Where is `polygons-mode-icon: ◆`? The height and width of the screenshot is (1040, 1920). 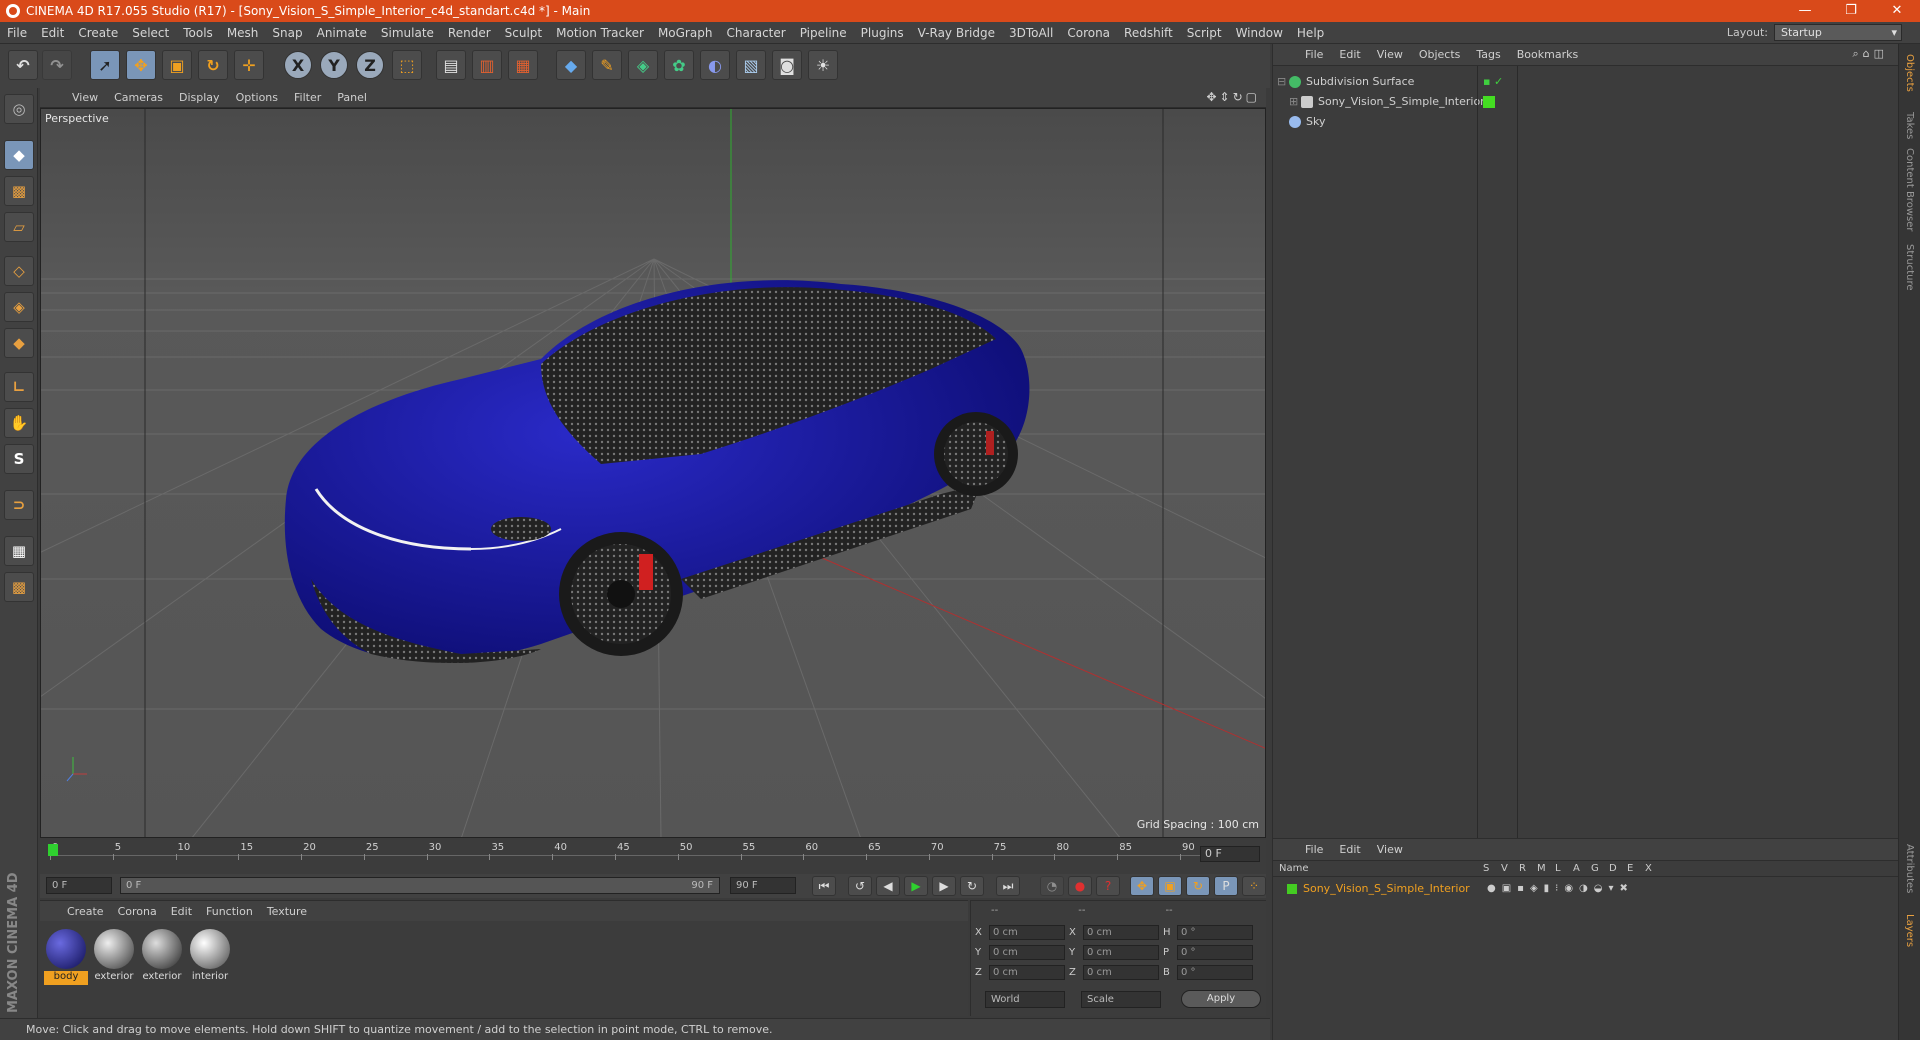 polygons-mode-icon: ◆ is located at coordinates (19, 343).